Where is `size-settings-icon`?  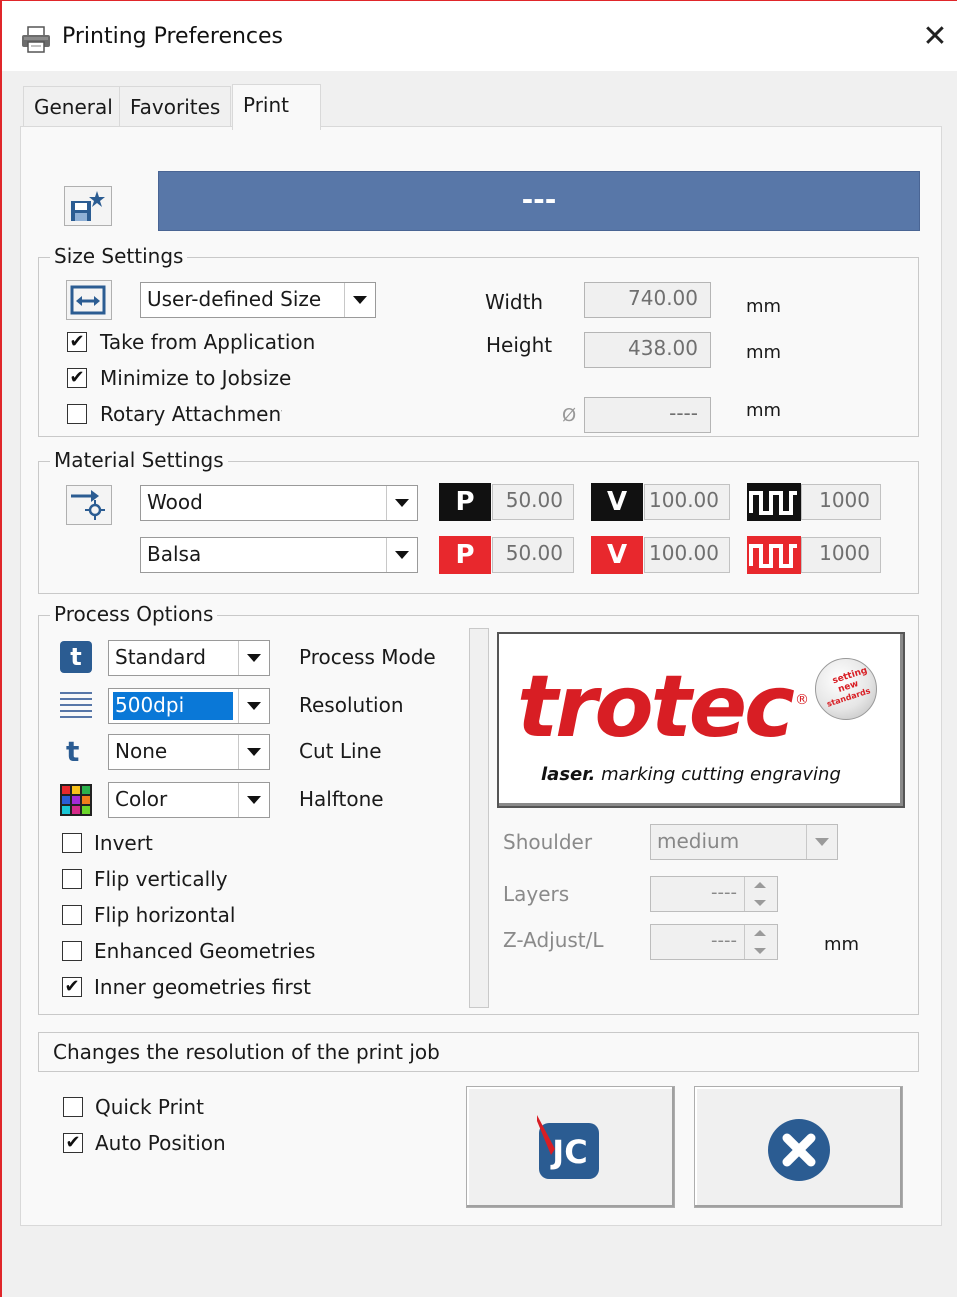
size-settings-icon is located at coordinates (89, 300).